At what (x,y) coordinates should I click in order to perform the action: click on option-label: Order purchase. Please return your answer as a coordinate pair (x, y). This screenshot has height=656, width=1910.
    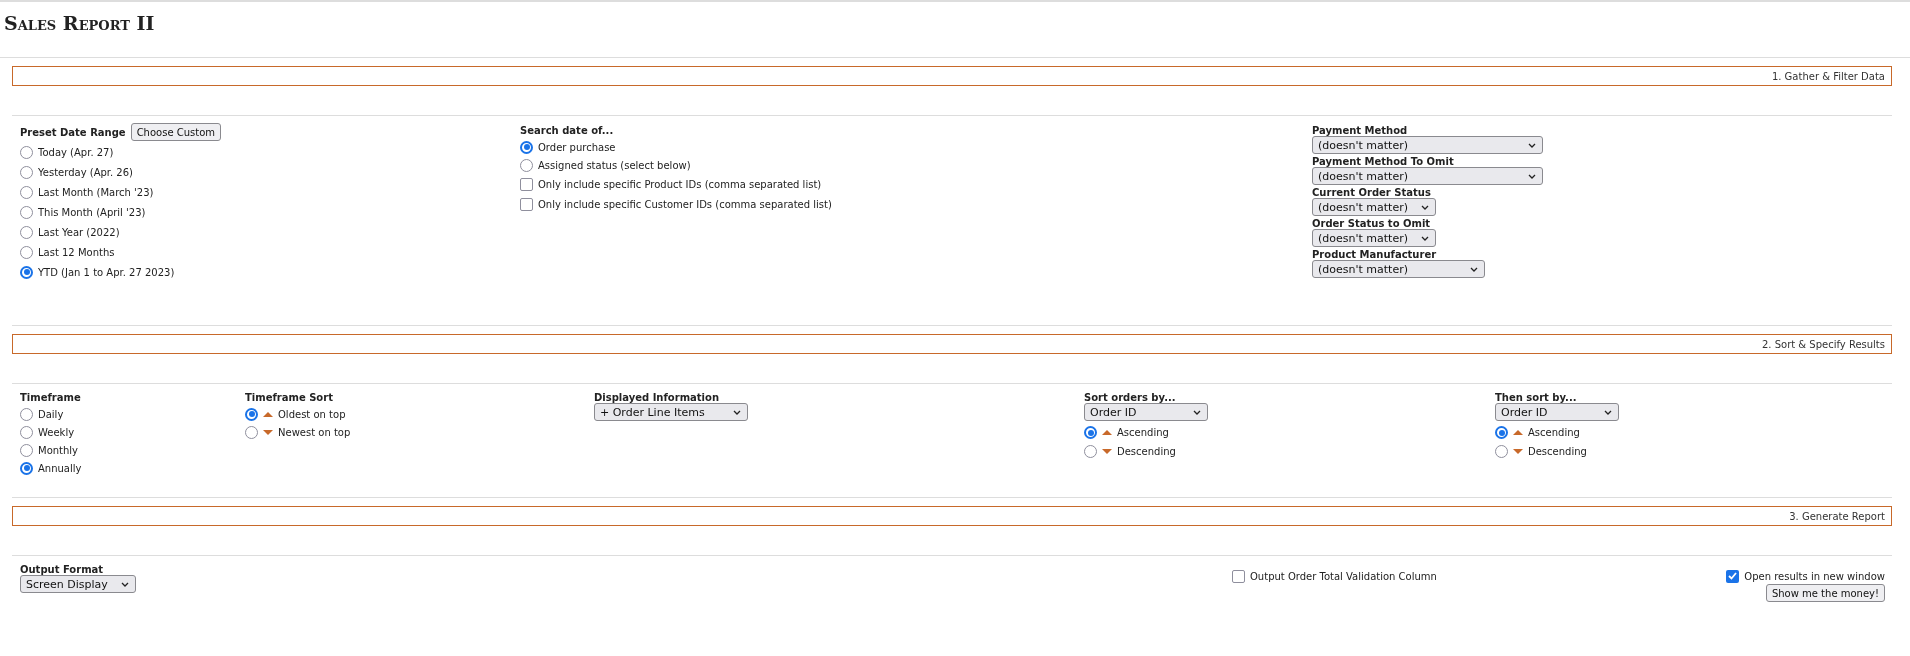
    Looking at the image, I should click on (577, 147).